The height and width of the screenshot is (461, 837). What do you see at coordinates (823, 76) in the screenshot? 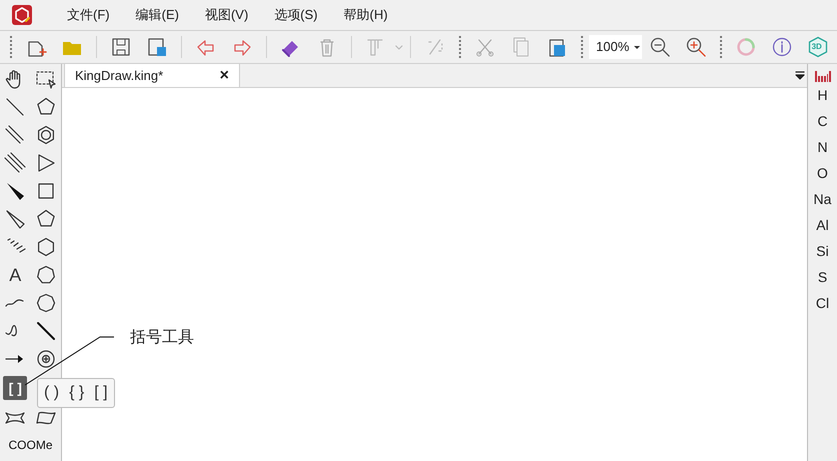
I see `periodic-table-icon` at bounding box center [823, 76].